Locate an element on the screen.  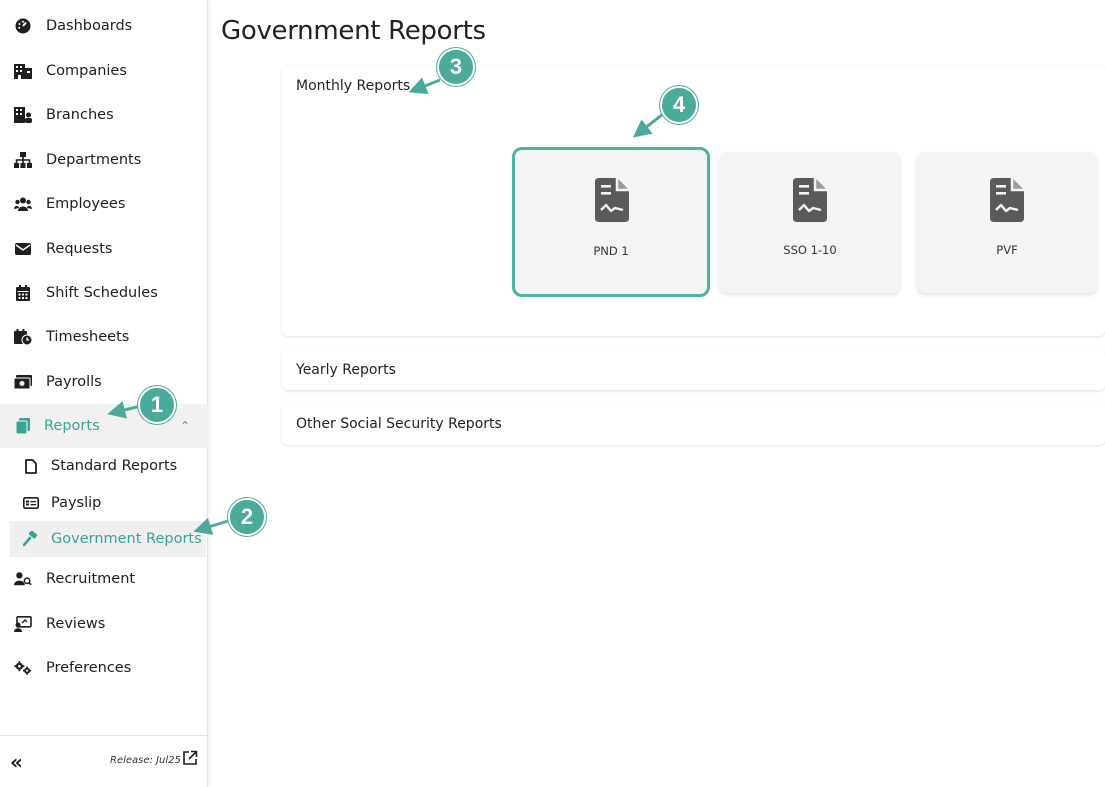
gears-icon is located at coordinates (23, 668).